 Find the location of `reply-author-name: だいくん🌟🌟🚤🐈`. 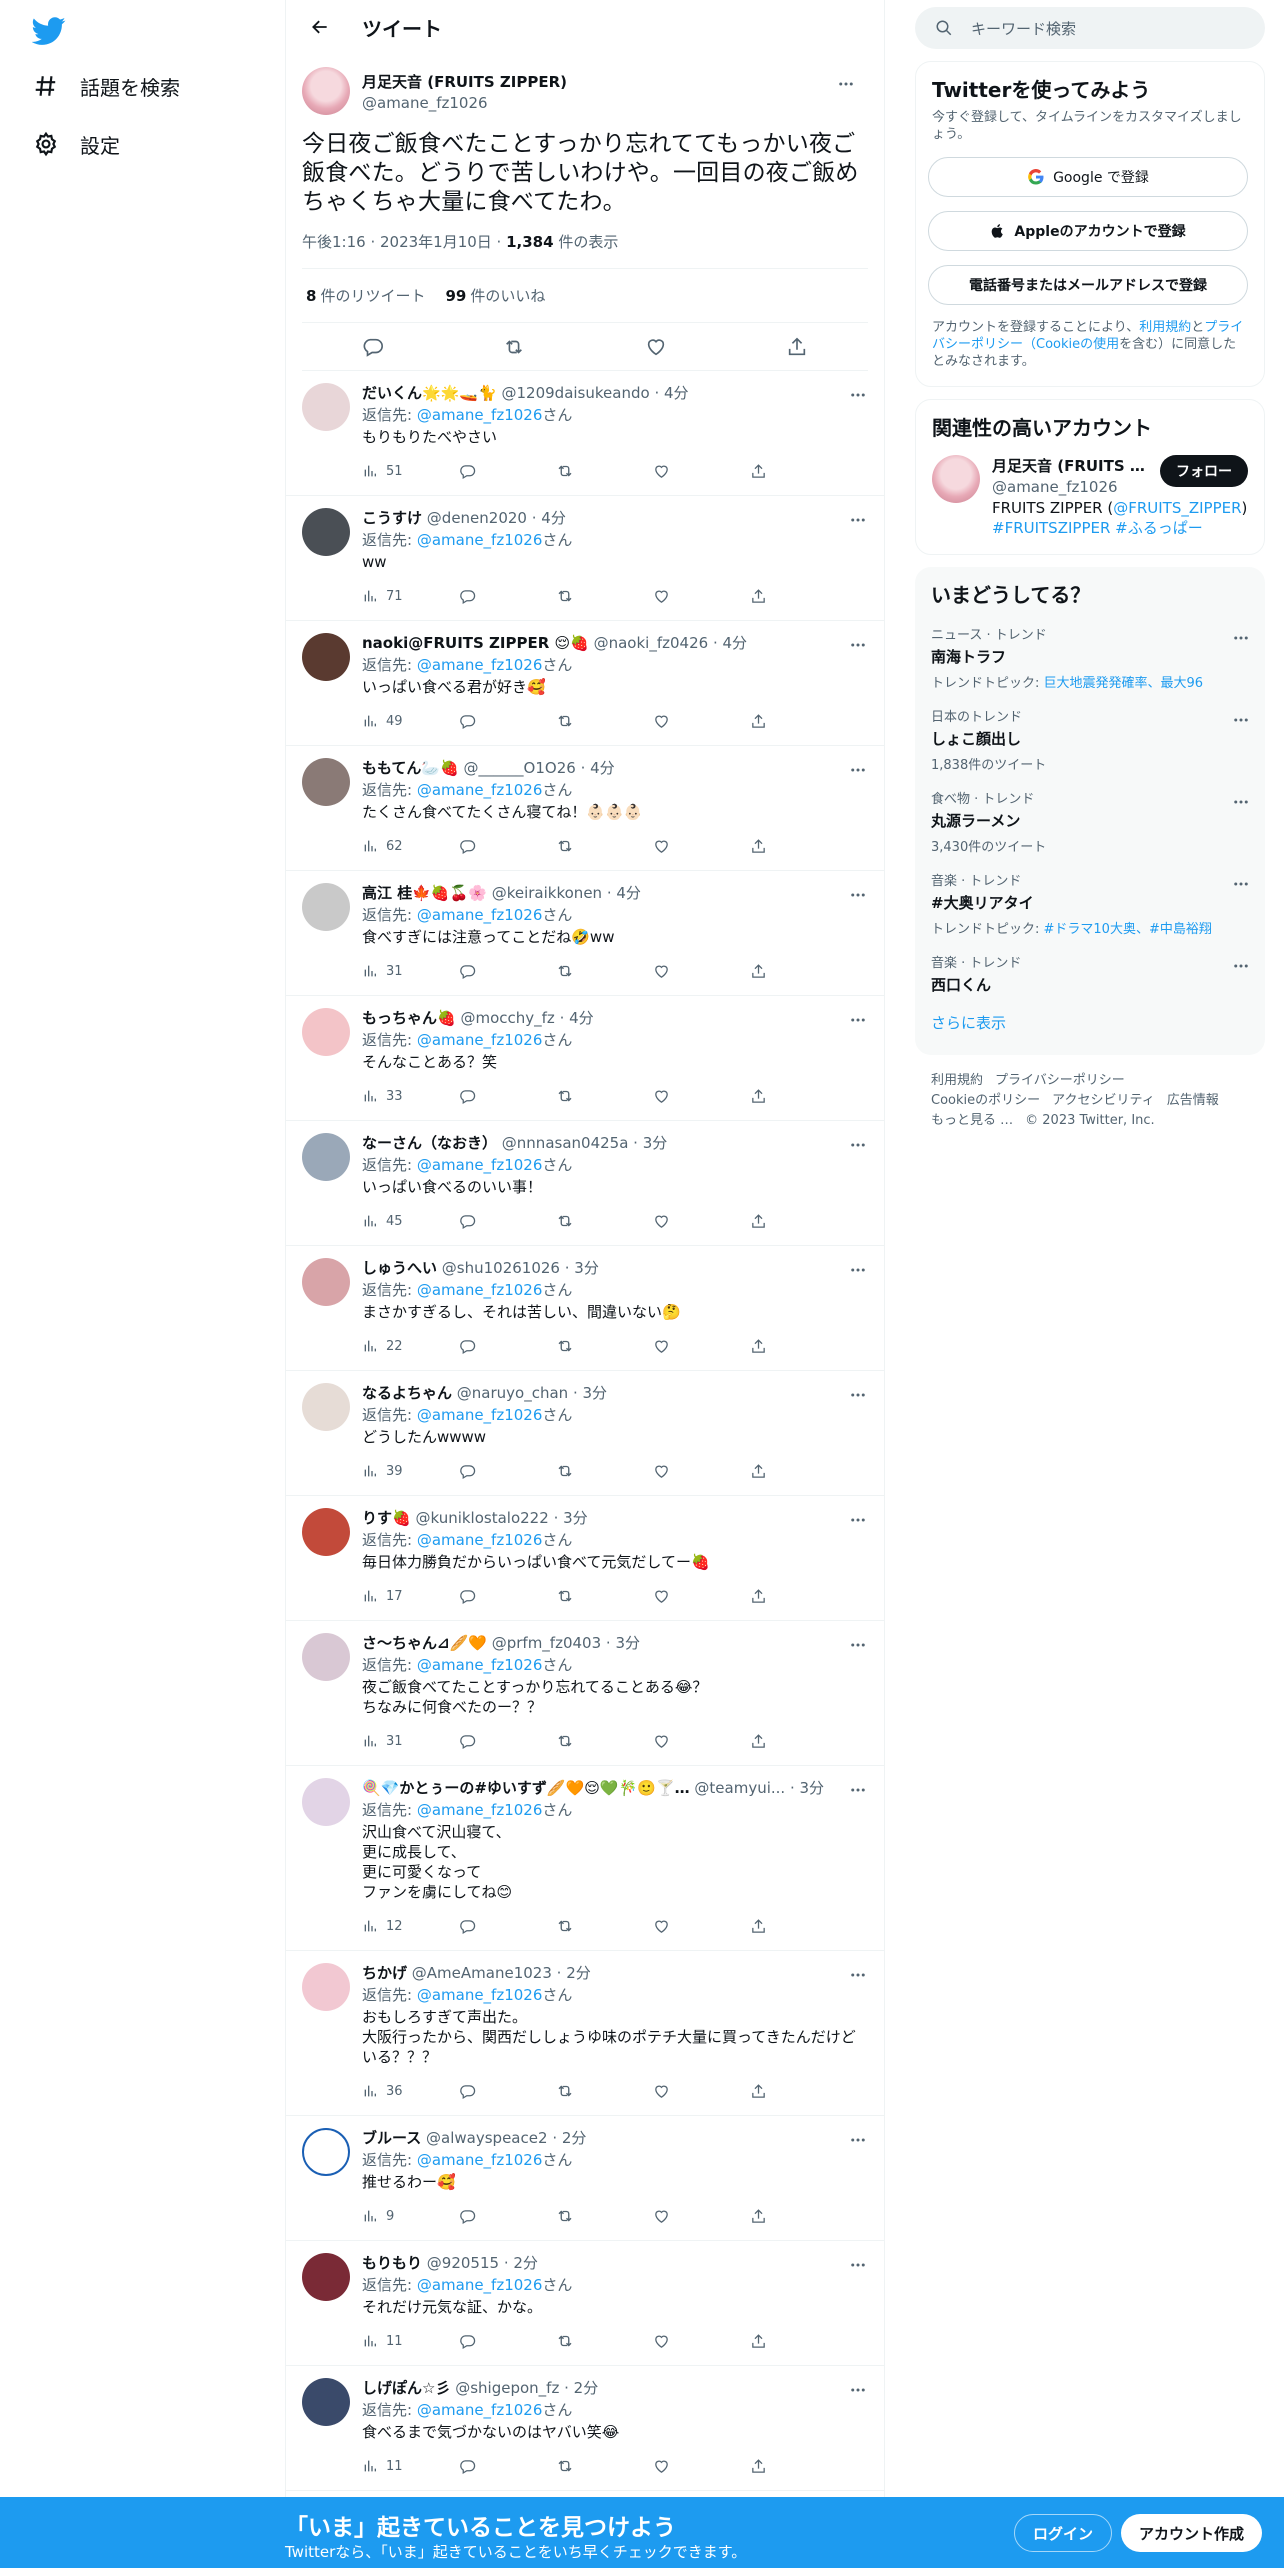

reply-author-name: だいくん🌟🌟🚤🐈 is located at coordinates (429, 393).